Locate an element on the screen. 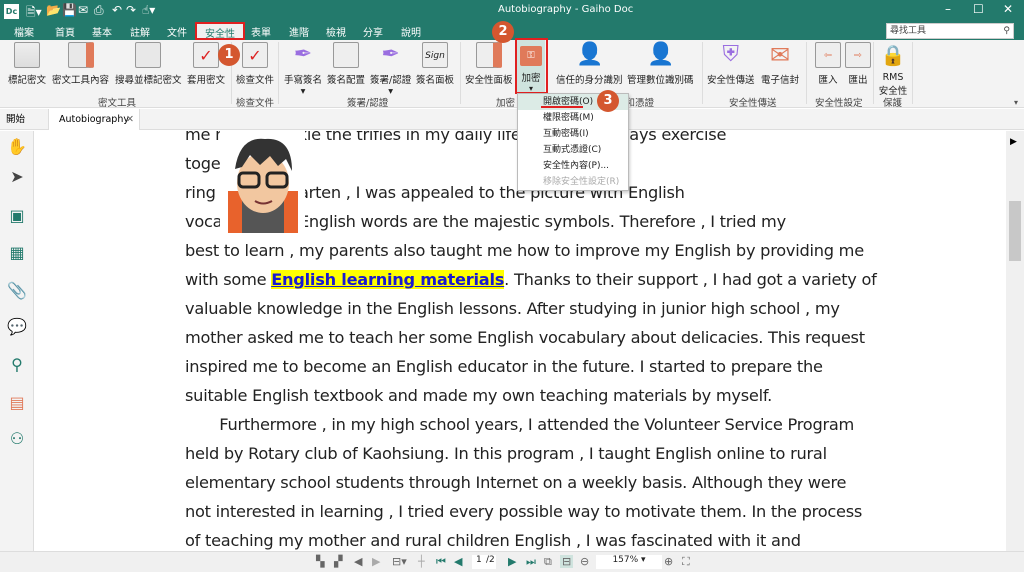 This screenshot has height=572, width=1024. secure-send-button: ⛨ 安全性傳送 is located at coordinates (731, 64).